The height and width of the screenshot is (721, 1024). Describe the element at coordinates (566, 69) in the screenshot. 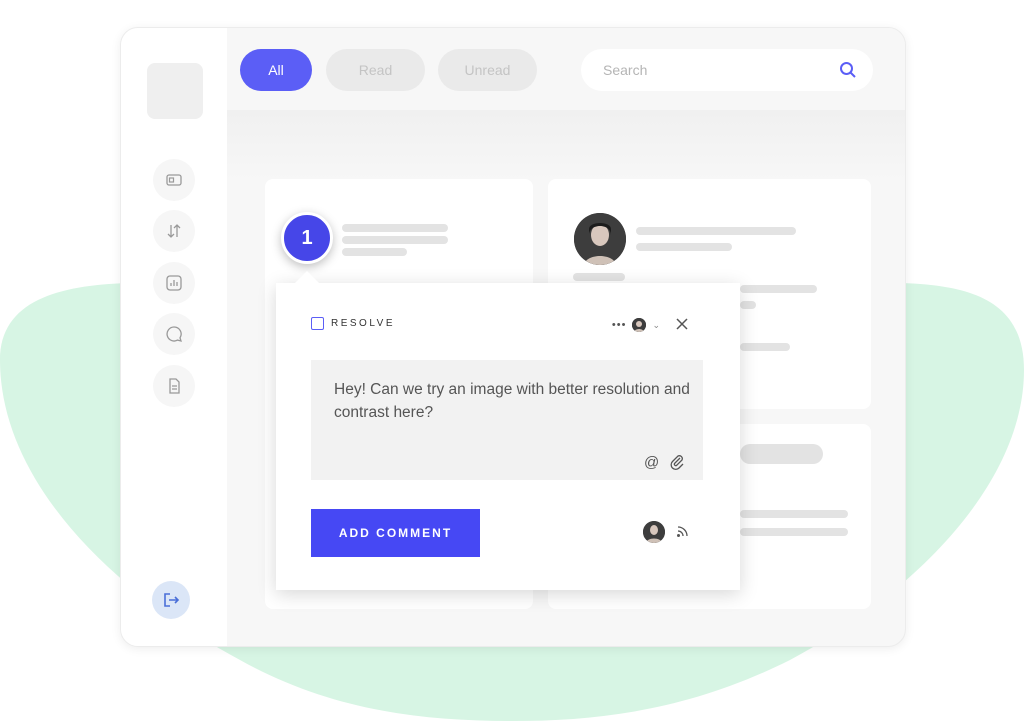

I see `top-bar: All Read Unread Search` at that location.